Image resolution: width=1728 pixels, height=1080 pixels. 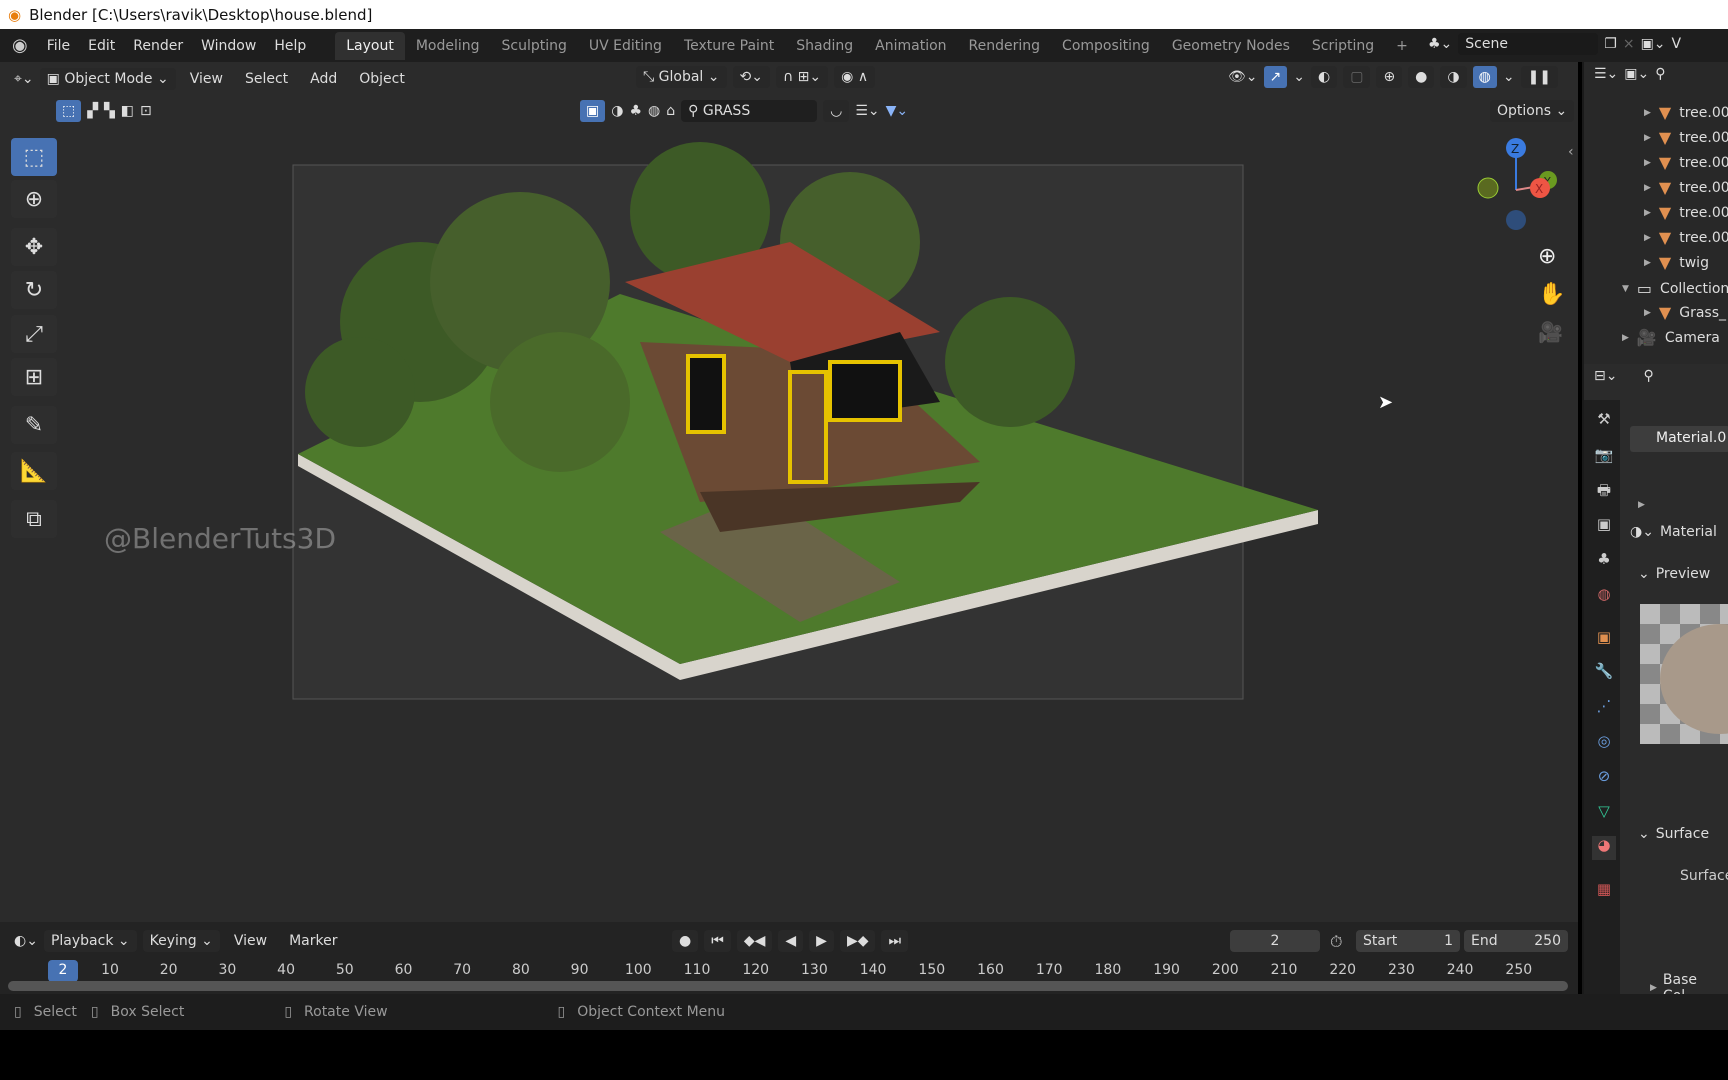 What do you see at coordinates (168, 970) in the screenshot?
I see `frame-tick: 20` at bounding box center [168, 970].